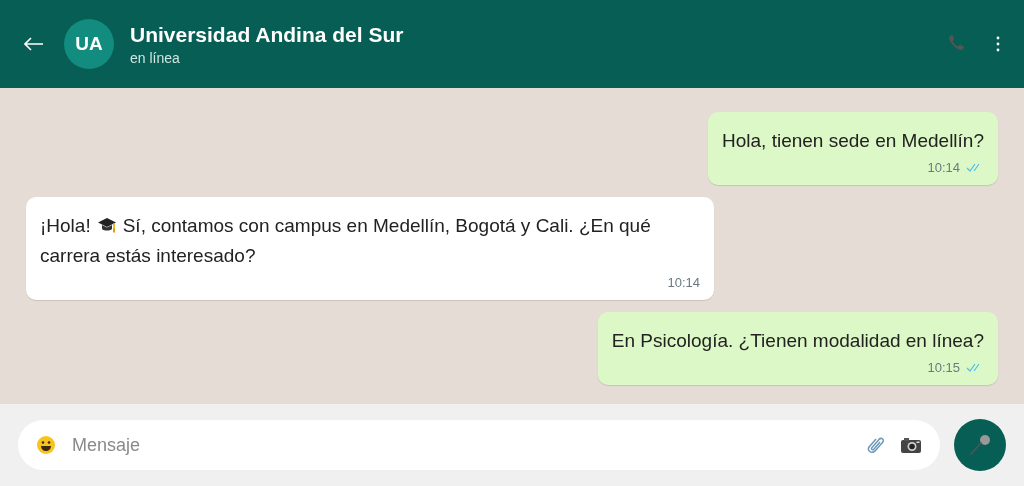  I want to click on message-text: ¡Hola! Sí, contamos con campus en Medellín, Bogotá y Cali. ¿En qué carrera estás interesado?, so click(346, 241).